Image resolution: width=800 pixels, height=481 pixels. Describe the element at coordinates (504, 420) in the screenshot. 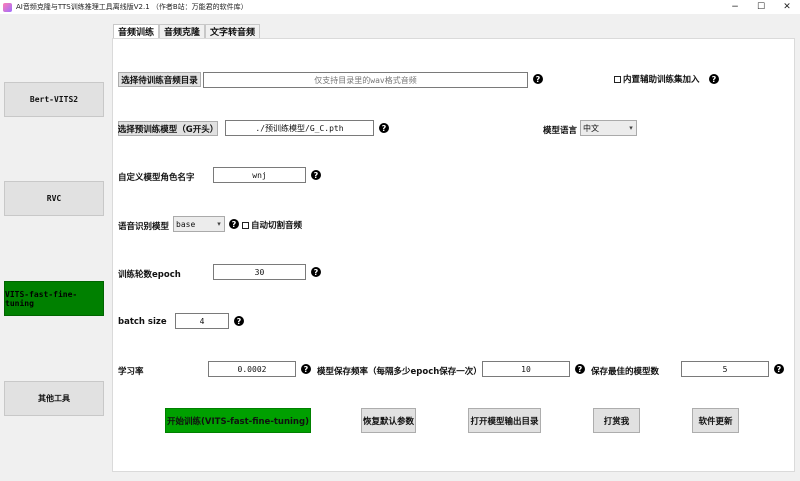

I see `open-output-dir-button: 打开模型输出目录` at that location.